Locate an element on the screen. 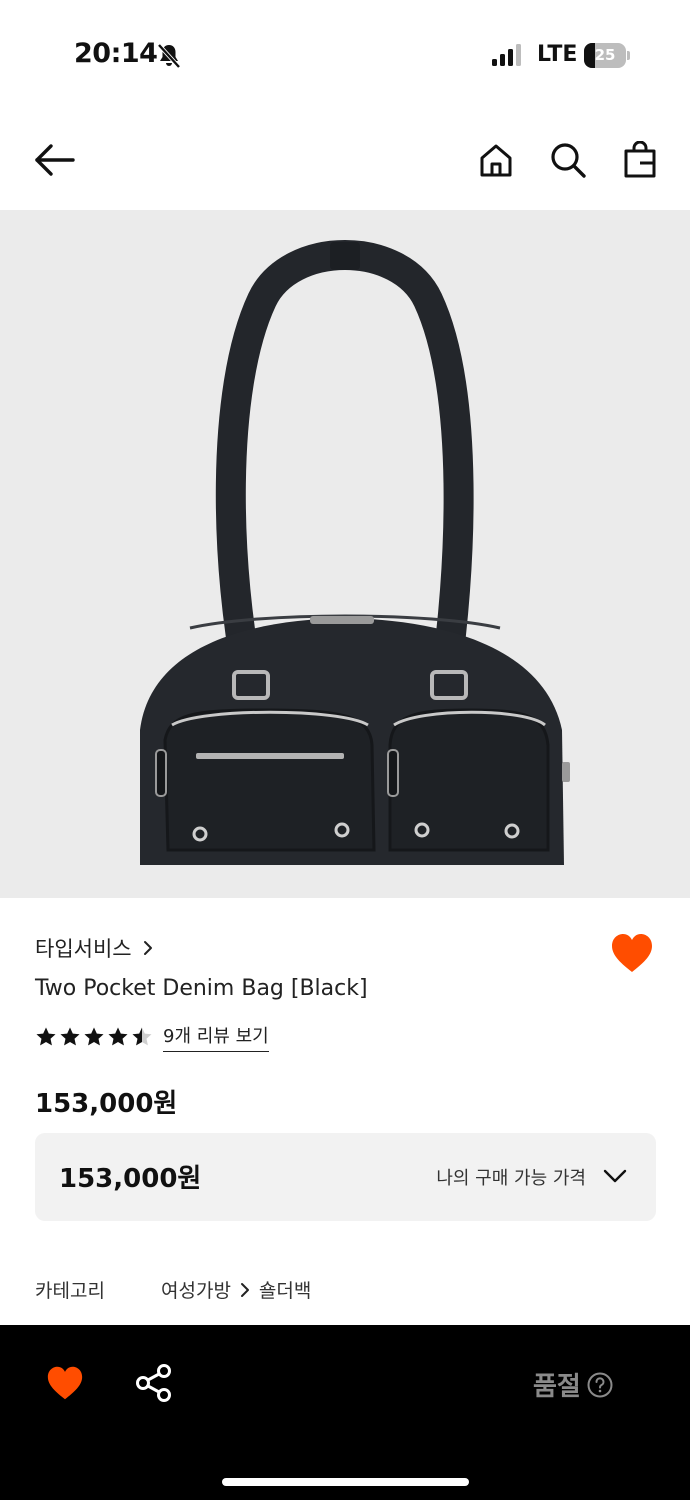 This screenshot has width=690, height=1500. search-button is located at coordinates (568, 160).